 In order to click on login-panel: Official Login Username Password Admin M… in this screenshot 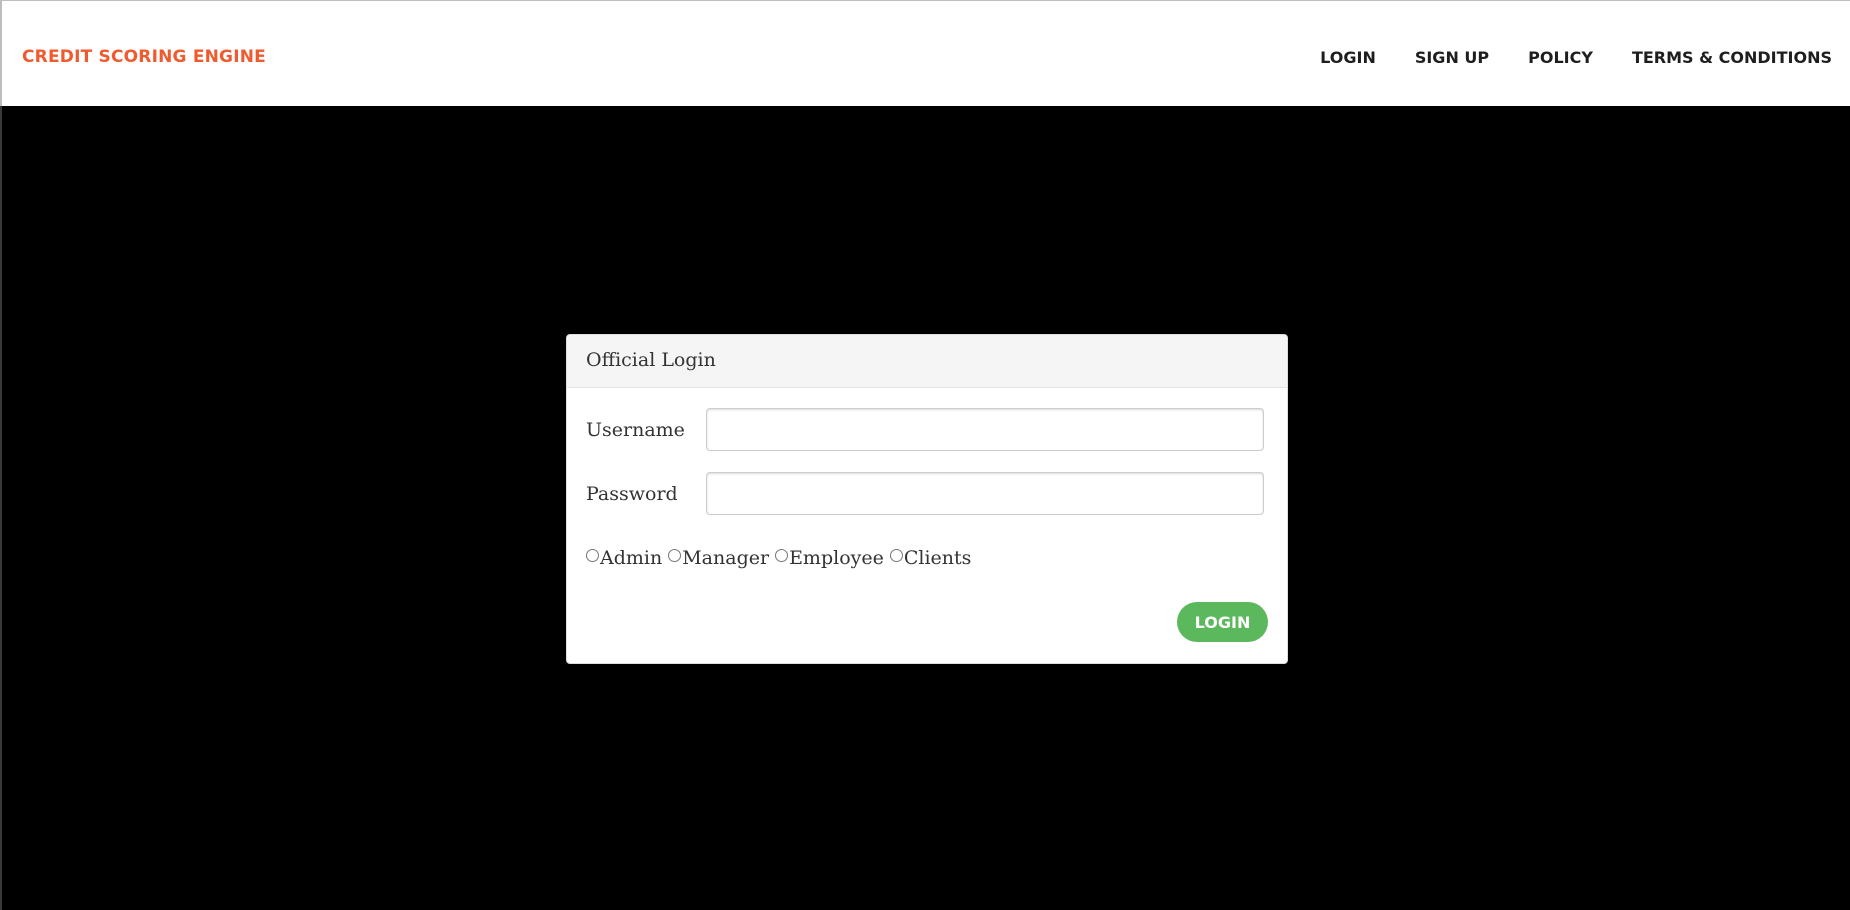, I will do `click(927, 499)`.